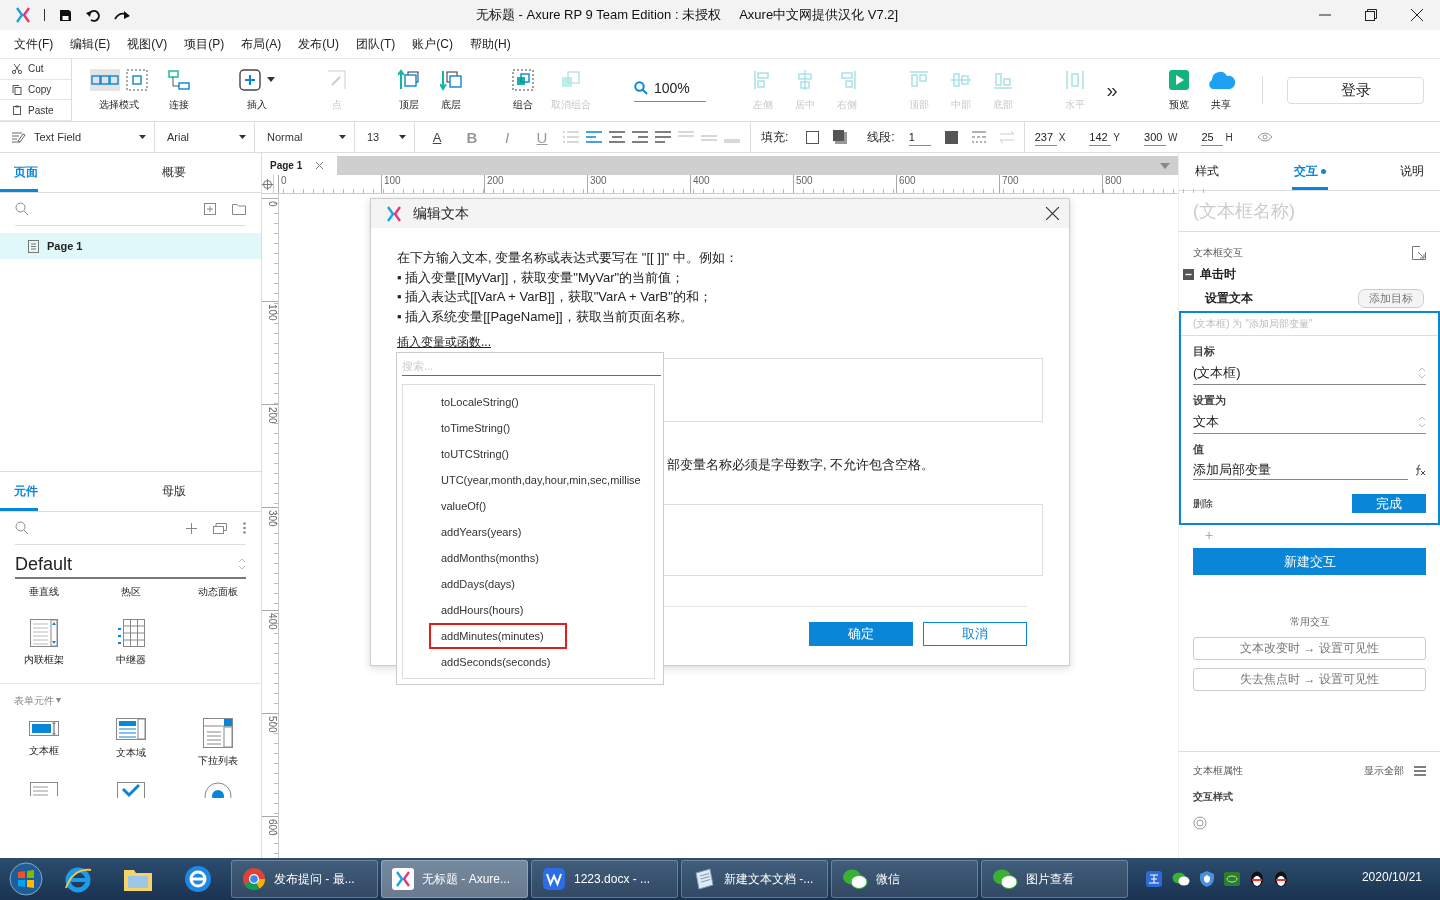 The image size is (1440, 900). Describe the element at coordinates (1395, 771) in the screenshot. I see `show-all-button: 显示全部` at that location.